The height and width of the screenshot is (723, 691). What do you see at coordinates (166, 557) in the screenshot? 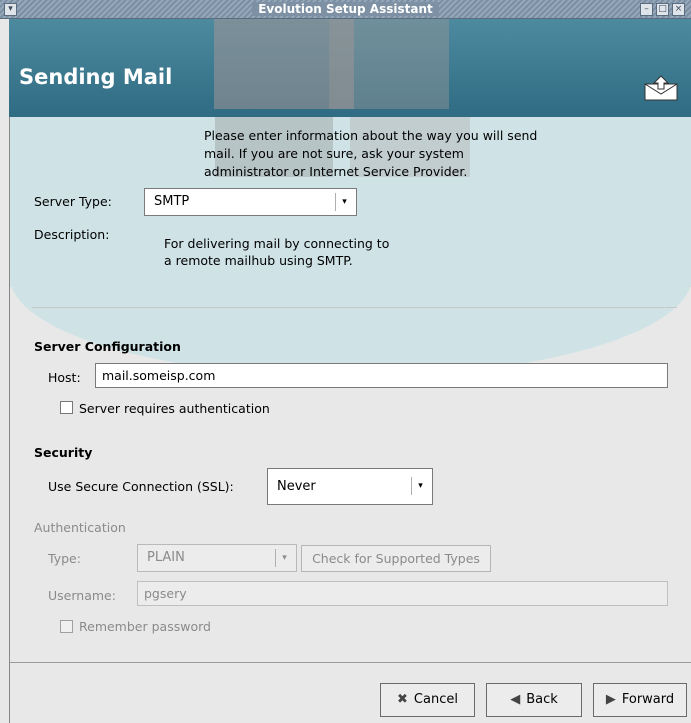
I see `auth-type-value: PLAIN` at bounding box center [166, 557].